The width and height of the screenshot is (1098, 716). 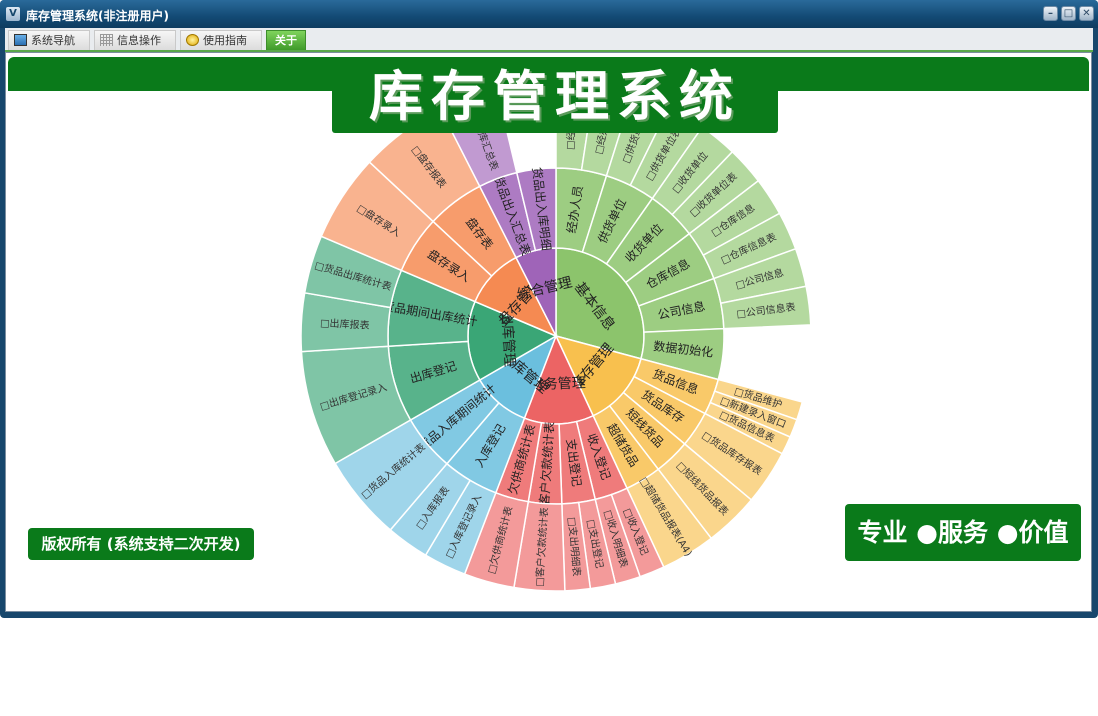 I want to click on tab-label: 使用指南, so click(x=225, y=40).